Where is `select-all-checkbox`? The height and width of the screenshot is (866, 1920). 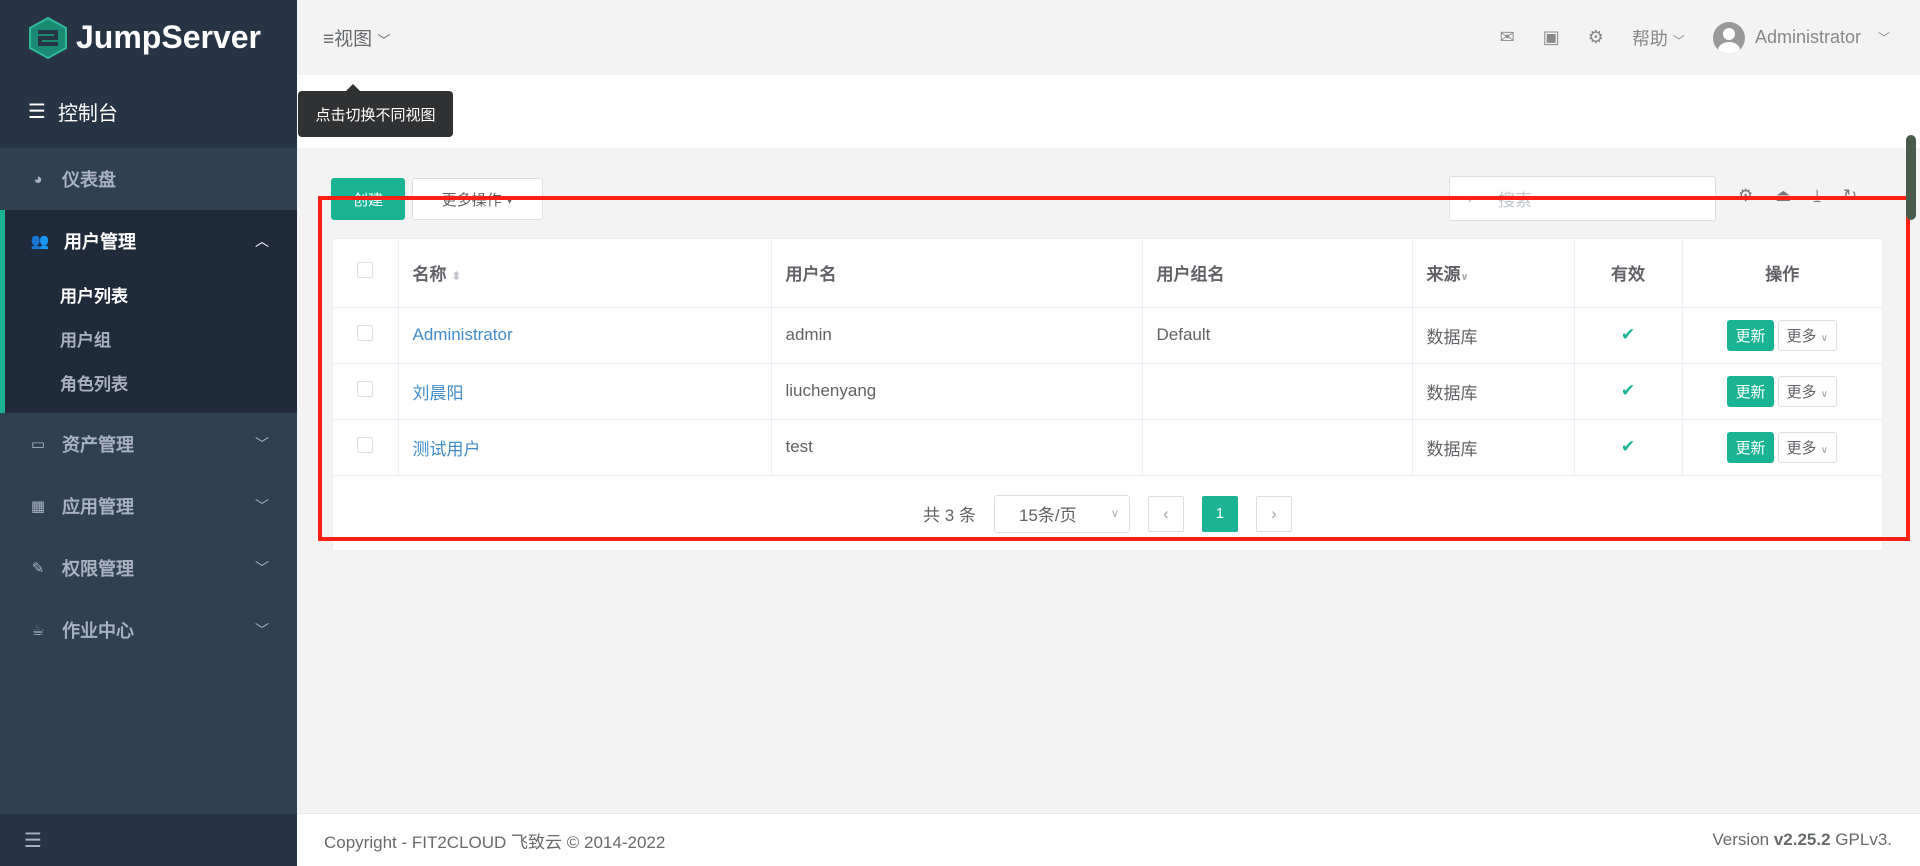 select-all-checkbox is located at coordinates (365, 270).